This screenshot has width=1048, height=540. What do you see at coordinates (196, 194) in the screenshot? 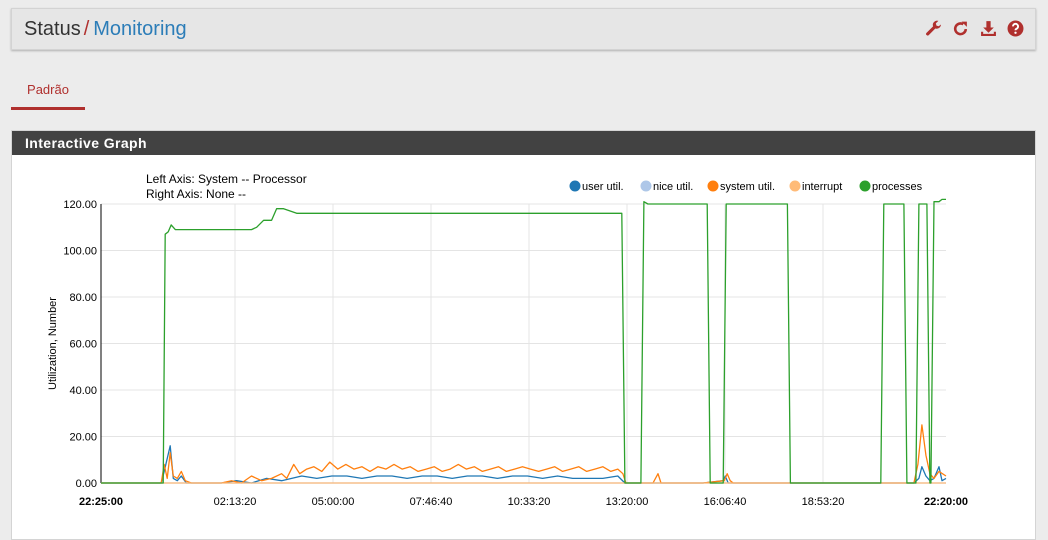
I see `axis-info-line: Right Axis: None --` at bounding box center [196, 194].